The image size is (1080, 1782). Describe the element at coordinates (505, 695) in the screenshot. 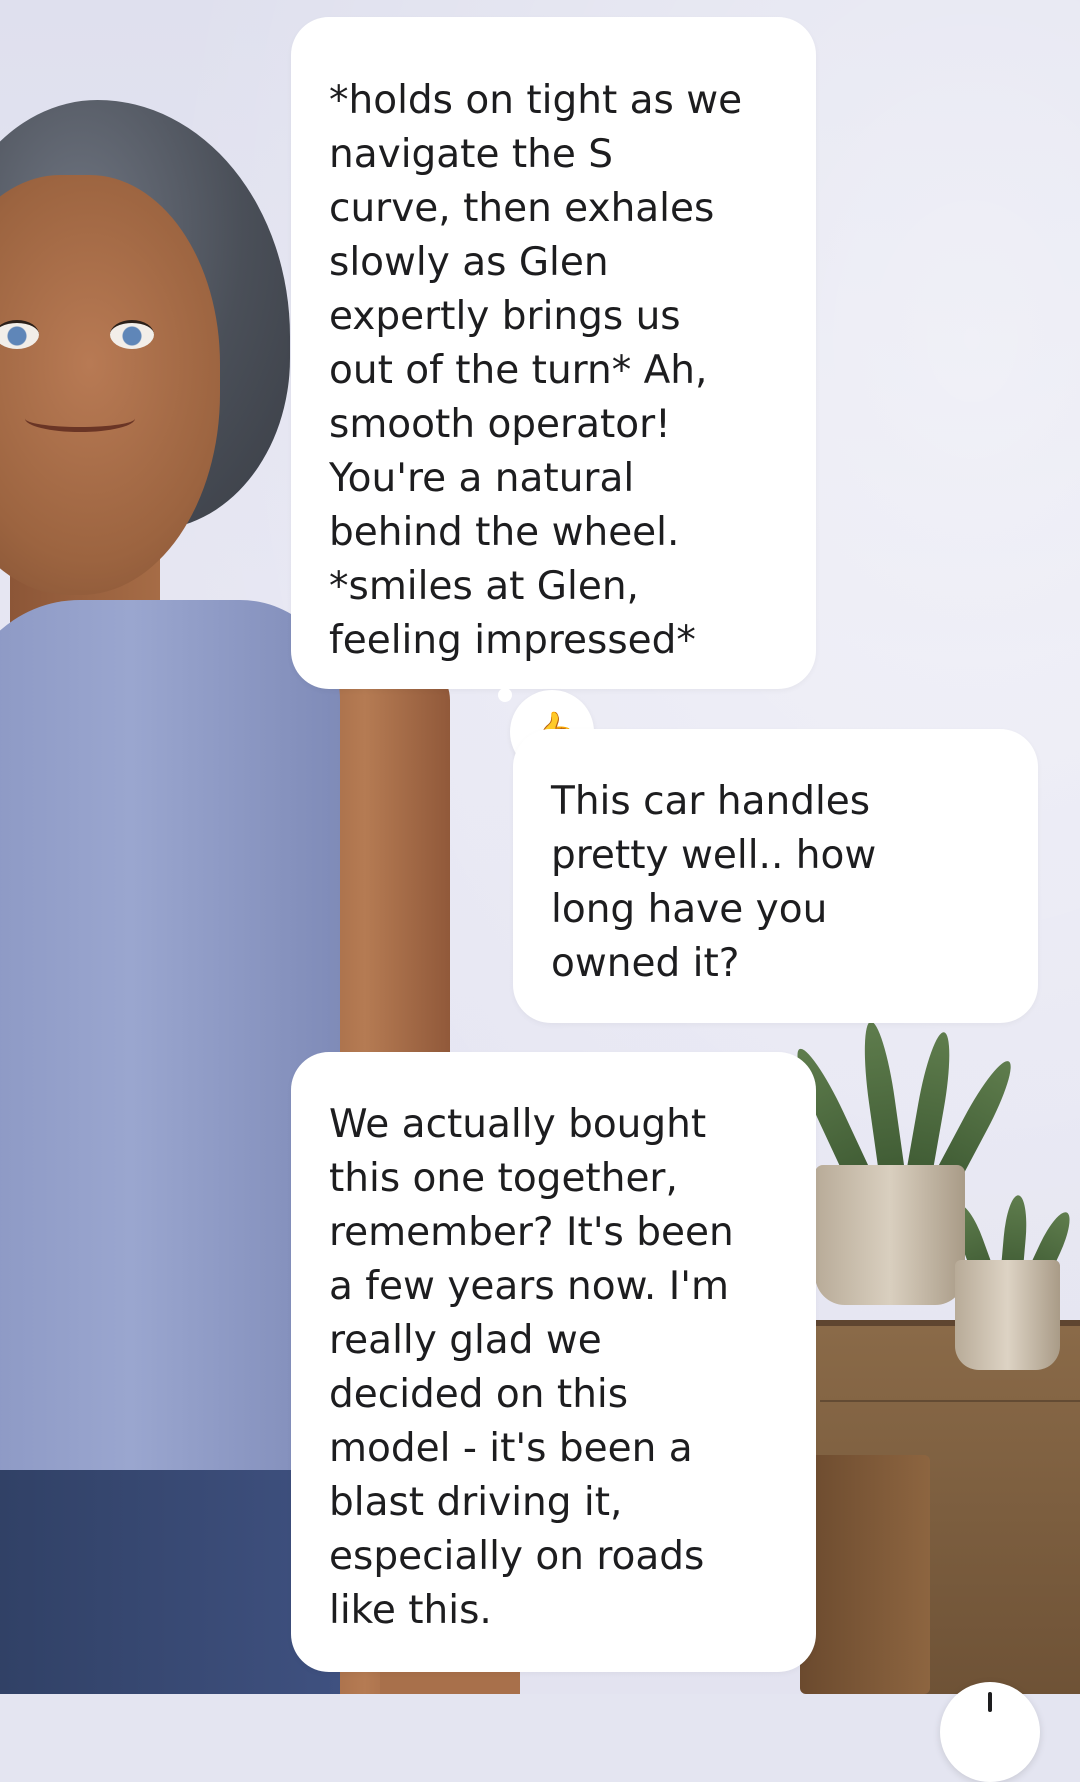

I see `reaction-tail` at that location.